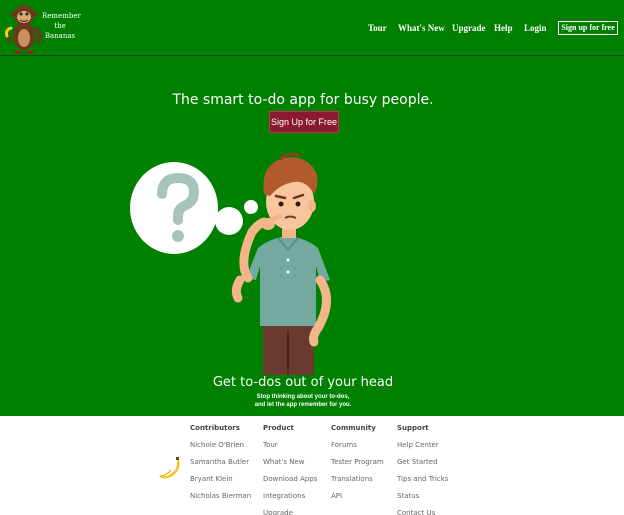 The image size is (624, 515). I want to click on nav-whats-new: What's New, so click(421, 29).